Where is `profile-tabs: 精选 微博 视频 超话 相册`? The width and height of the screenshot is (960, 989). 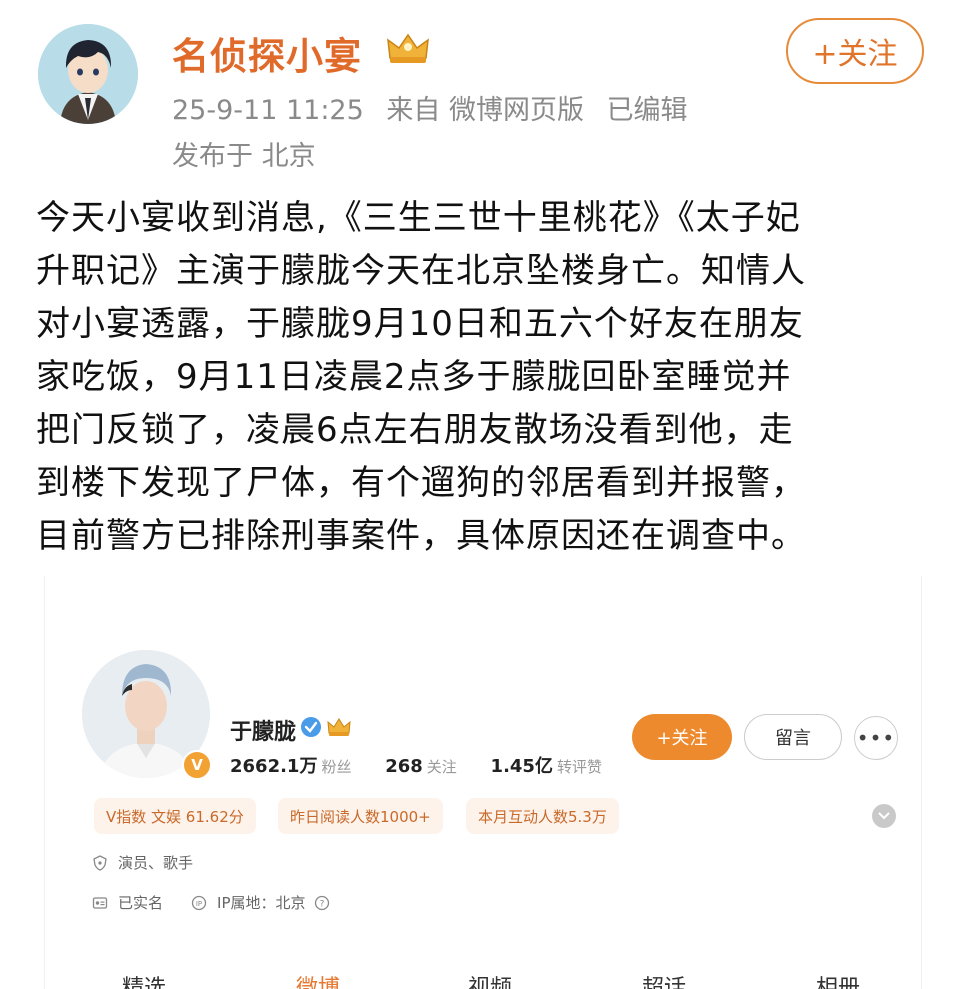 profile-tabs: 精选 微博 视频 超话 相册 is located at coordinates (482, 979).